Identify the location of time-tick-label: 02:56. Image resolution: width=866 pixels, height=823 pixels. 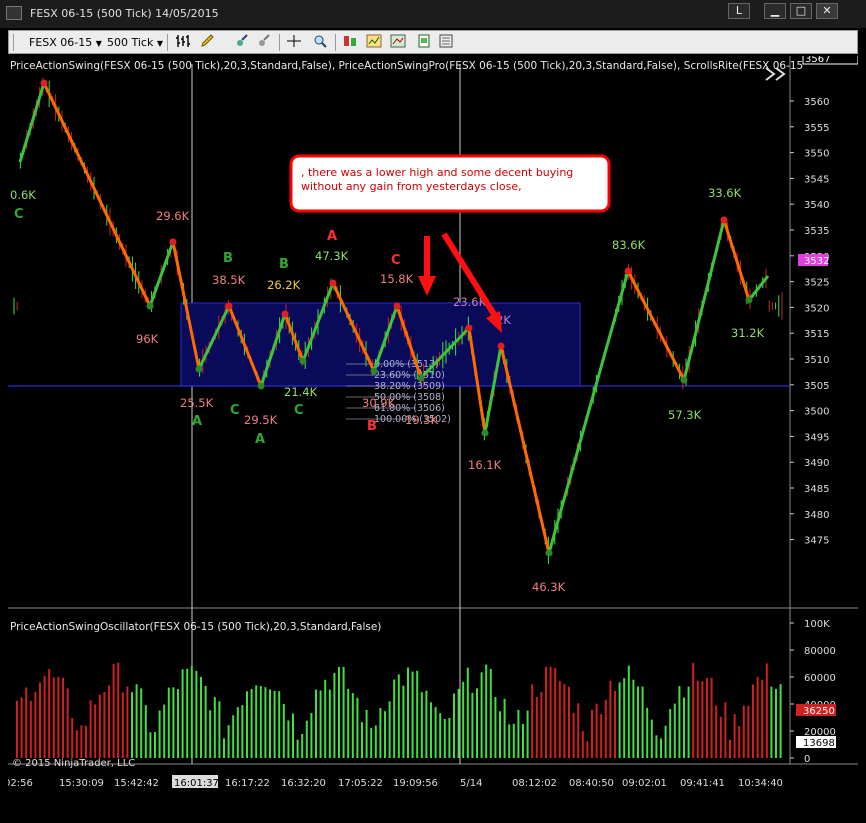
(20, 783).